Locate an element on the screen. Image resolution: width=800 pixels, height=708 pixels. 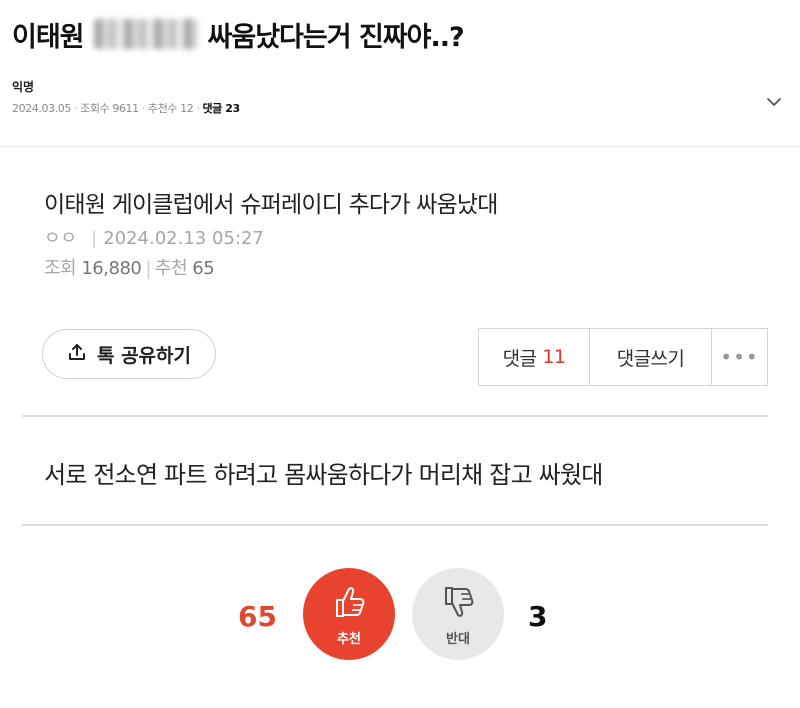
post-comments-link: 댓글 23 is located at coordinates (221, 108).